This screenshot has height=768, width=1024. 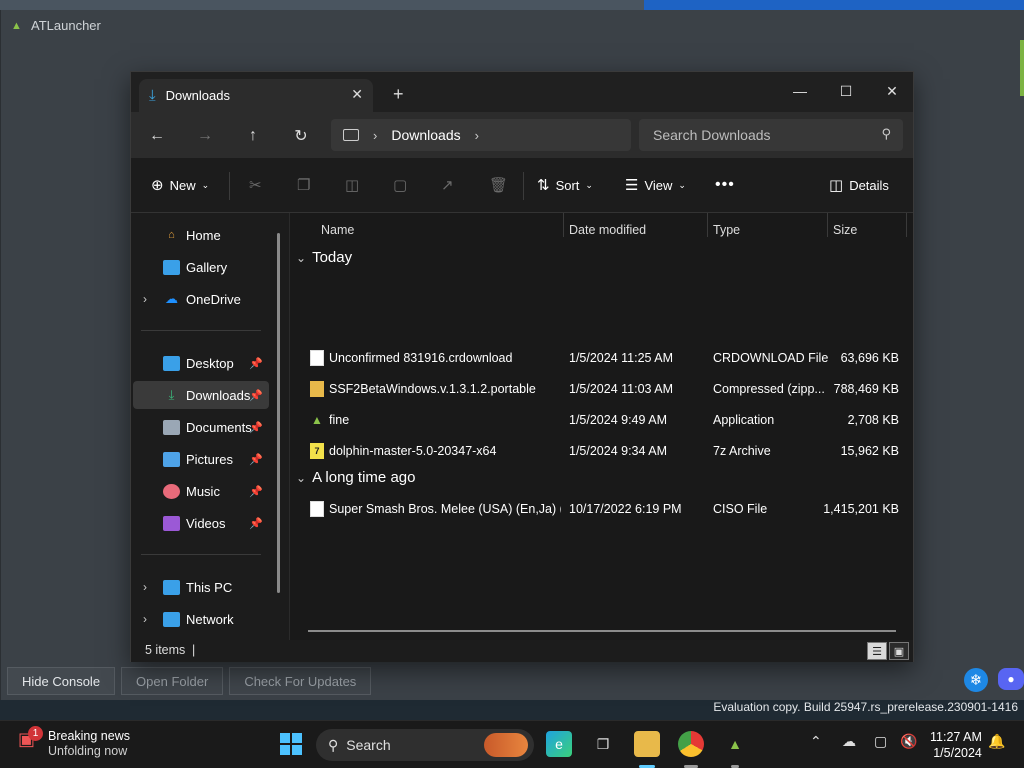 I want to click on details-view-icon: ☰, so click(x=877, y=651).